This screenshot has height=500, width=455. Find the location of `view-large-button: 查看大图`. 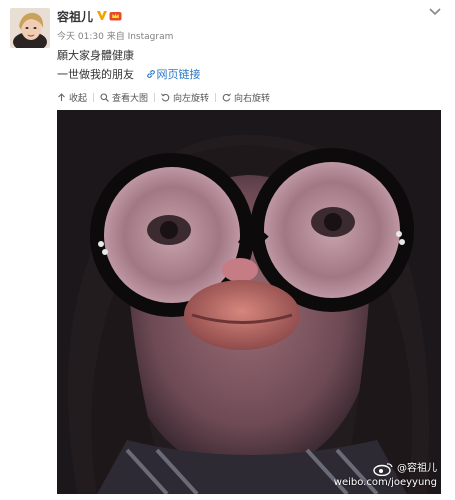

view-large-button: 查看大图 is located at coordinates (124, 97).